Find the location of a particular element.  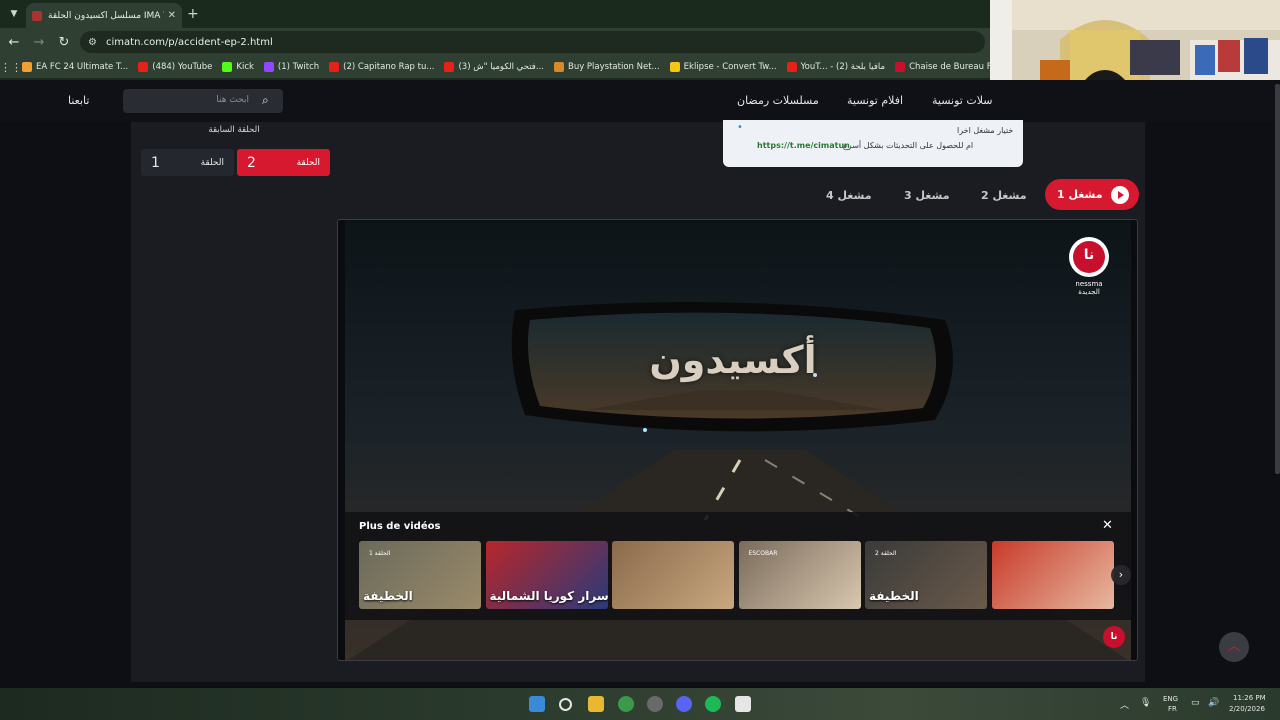

follow-link: تابعنا is located at coordinates (78, 100).